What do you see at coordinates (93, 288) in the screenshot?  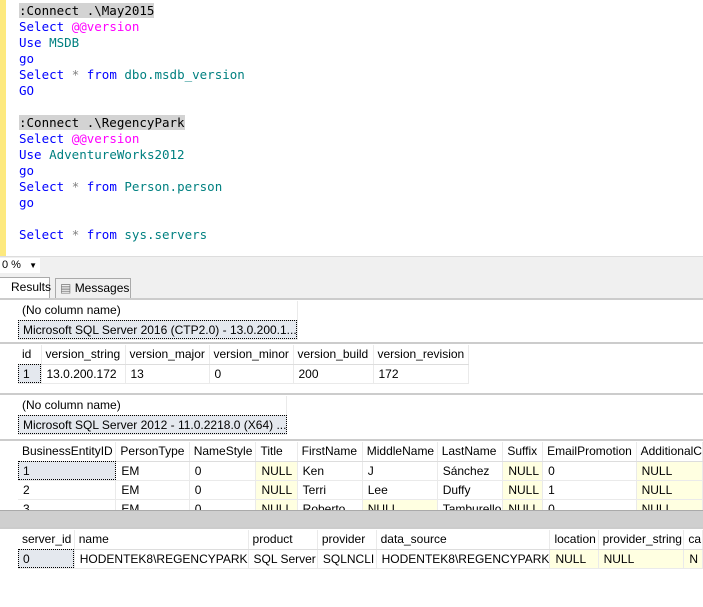 I see `tab-messages: ▤ Messages` at bounding box center [93, 288].